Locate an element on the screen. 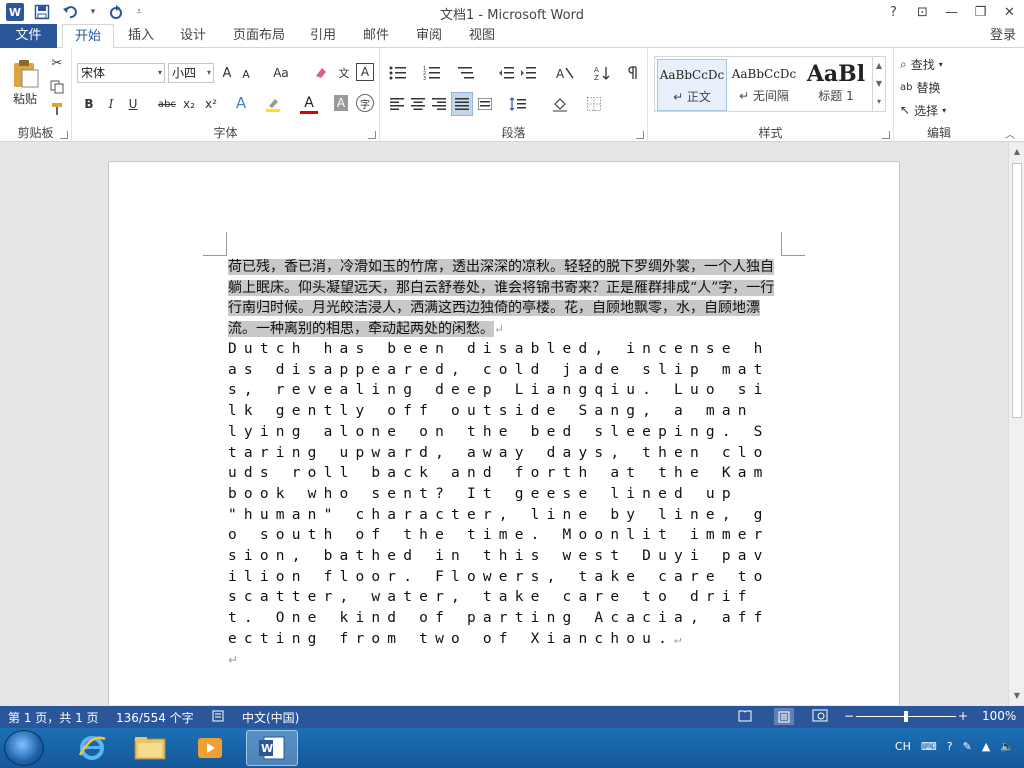 The width and height of the screenshot is (1024, 768). shading-icon is located at coordinates (560, 104).